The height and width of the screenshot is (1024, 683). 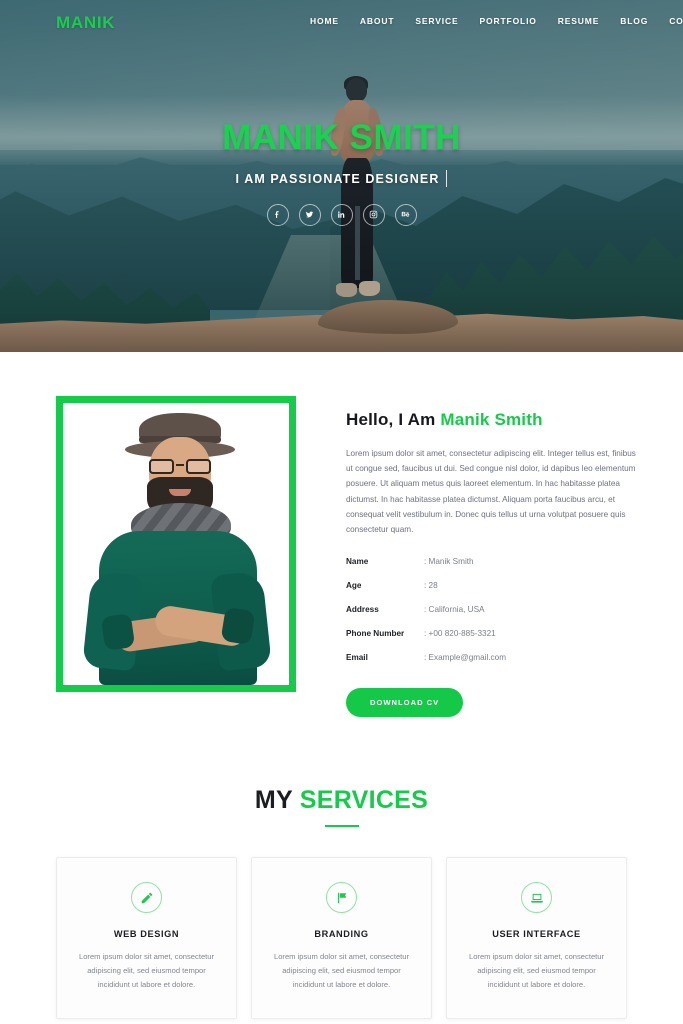 I want to click on flag-icon, so click(x=341, y=897).